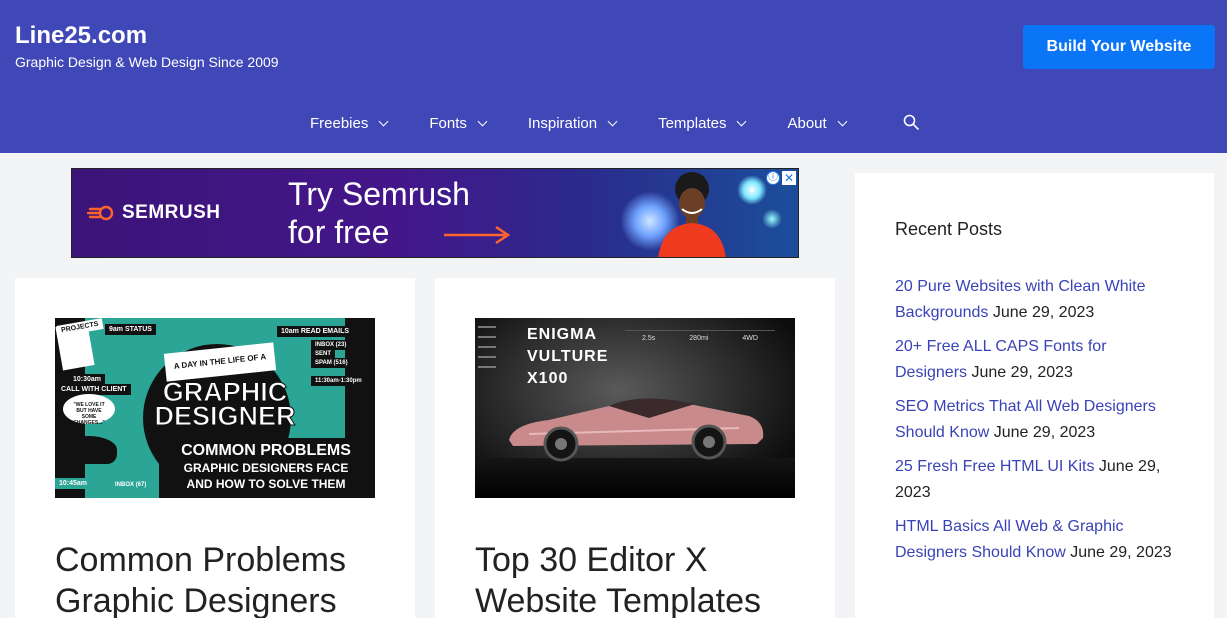  Describe the element at coordinates (130, 329) in the screenshot. I see `thumb-label-status: 9am STATUS` at that location.